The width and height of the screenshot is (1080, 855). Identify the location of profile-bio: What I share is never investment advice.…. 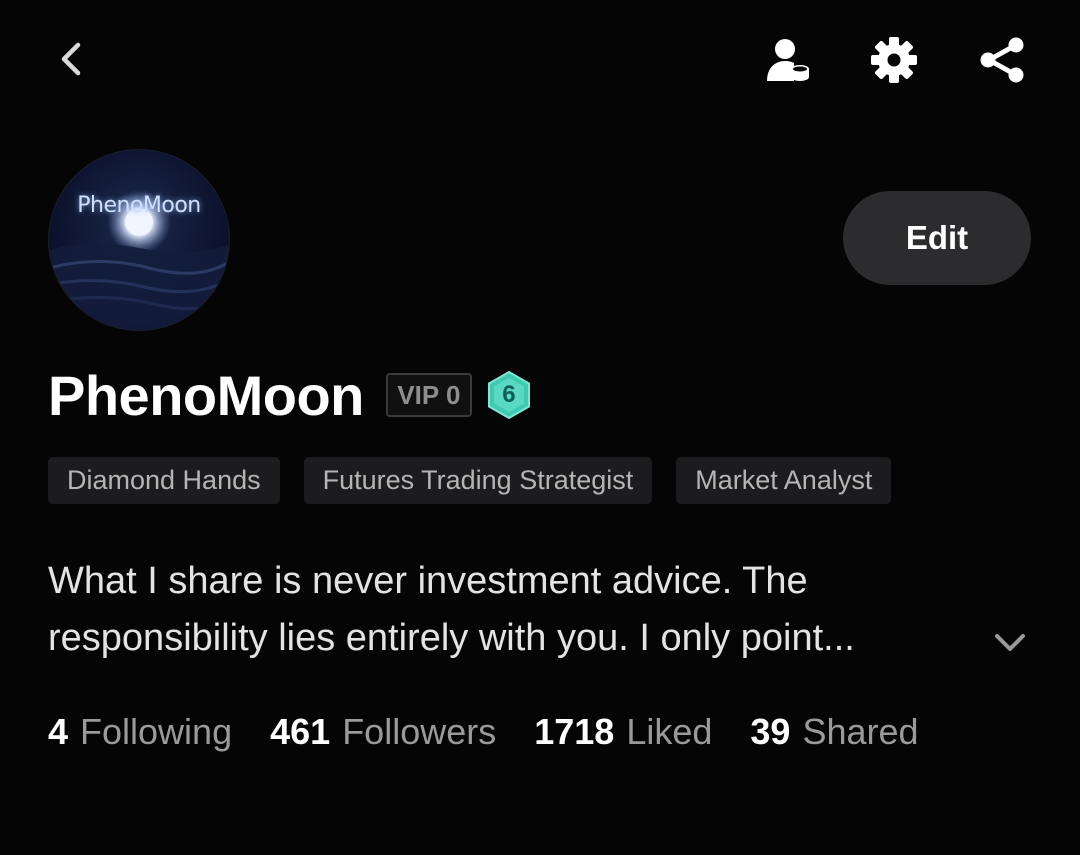
(538, 610).